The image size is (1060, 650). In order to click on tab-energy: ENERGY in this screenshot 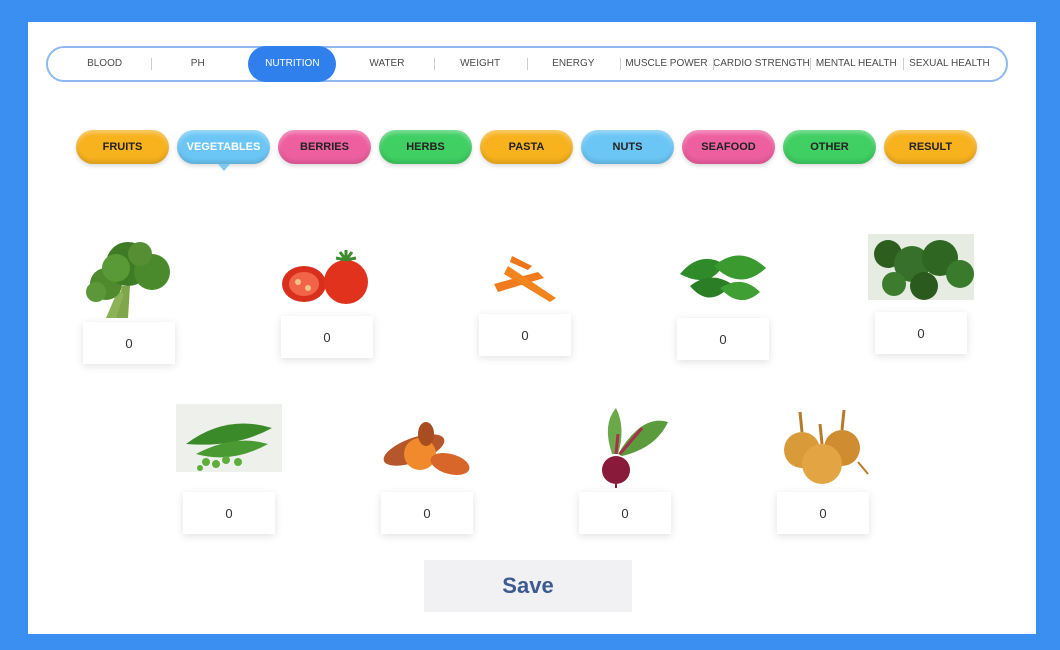, I will do `click(573, 64)`.